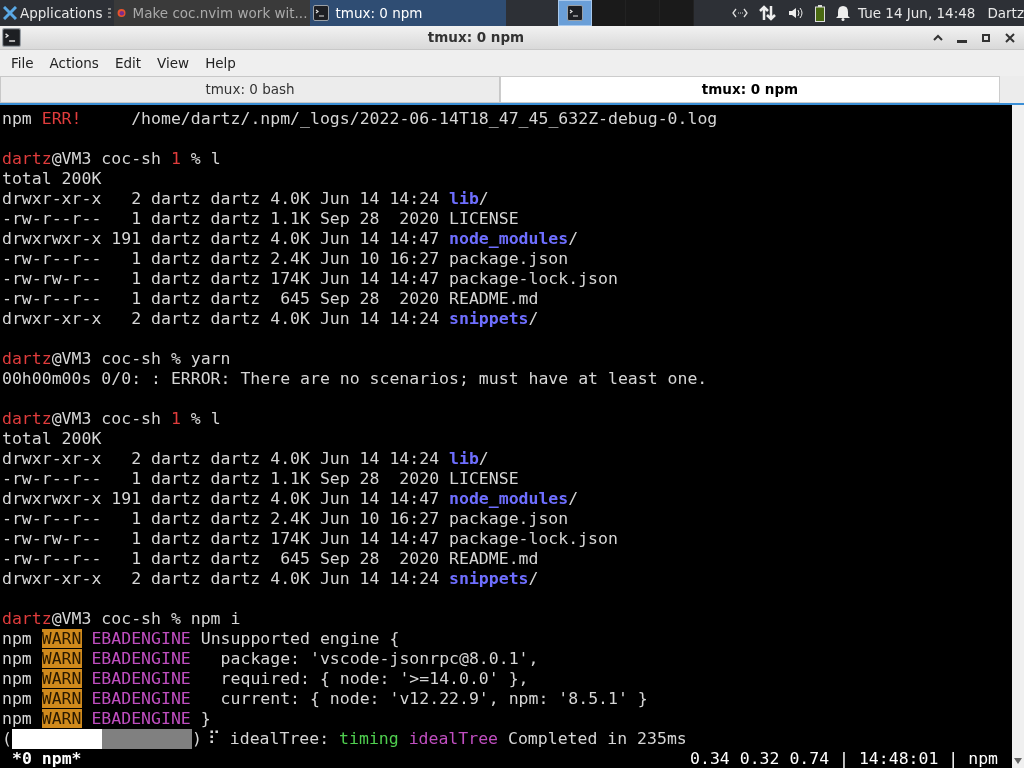 Image resolution: width=1024 pixels, height=768 pixels. Describe the element at coordinates (74, 63) in the screenshot. I see `menu-item: Actions` at that location.